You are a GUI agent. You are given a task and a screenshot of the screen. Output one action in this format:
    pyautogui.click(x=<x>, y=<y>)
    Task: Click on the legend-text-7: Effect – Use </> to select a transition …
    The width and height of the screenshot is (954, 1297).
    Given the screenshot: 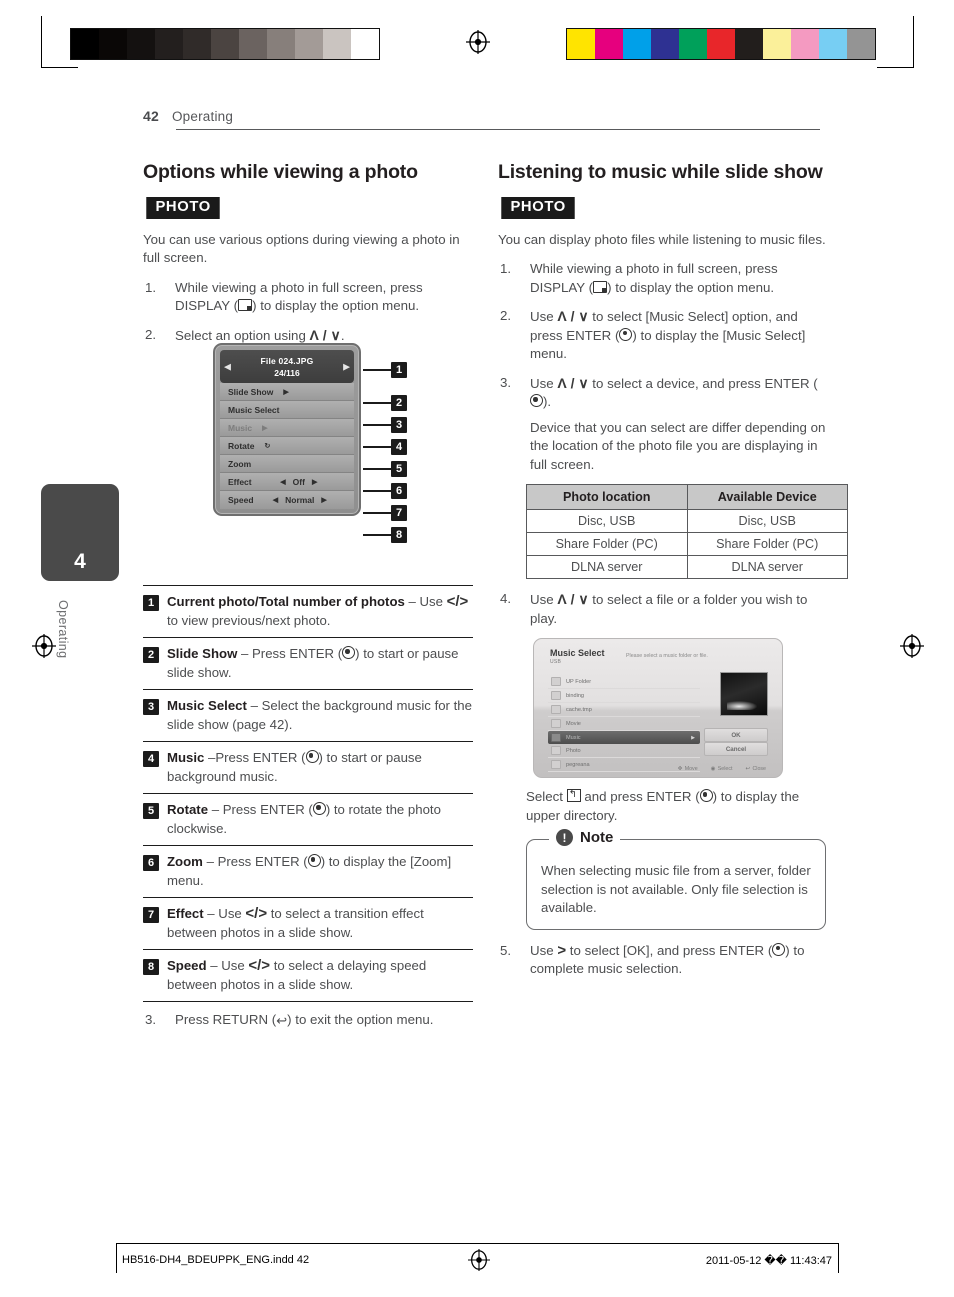 What is the action you would take?
    pyautogui.click(x=295, y=922)
    